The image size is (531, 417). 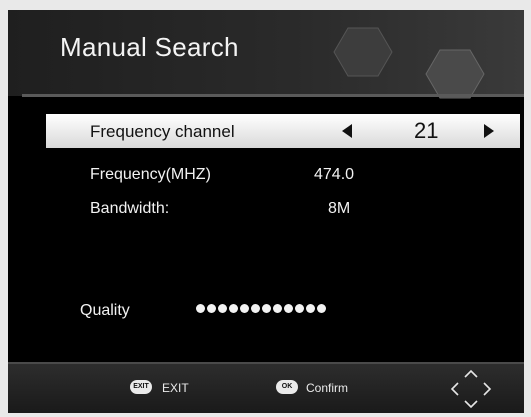 I want to click on bandwidth-value: 8M, so click(x=339, y=208).